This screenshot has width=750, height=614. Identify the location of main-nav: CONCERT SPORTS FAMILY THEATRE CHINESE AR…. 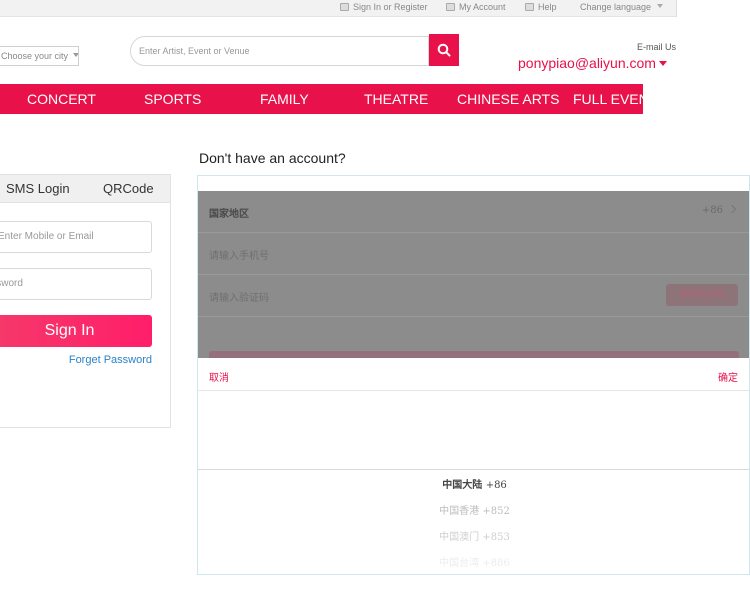
(321, 99).